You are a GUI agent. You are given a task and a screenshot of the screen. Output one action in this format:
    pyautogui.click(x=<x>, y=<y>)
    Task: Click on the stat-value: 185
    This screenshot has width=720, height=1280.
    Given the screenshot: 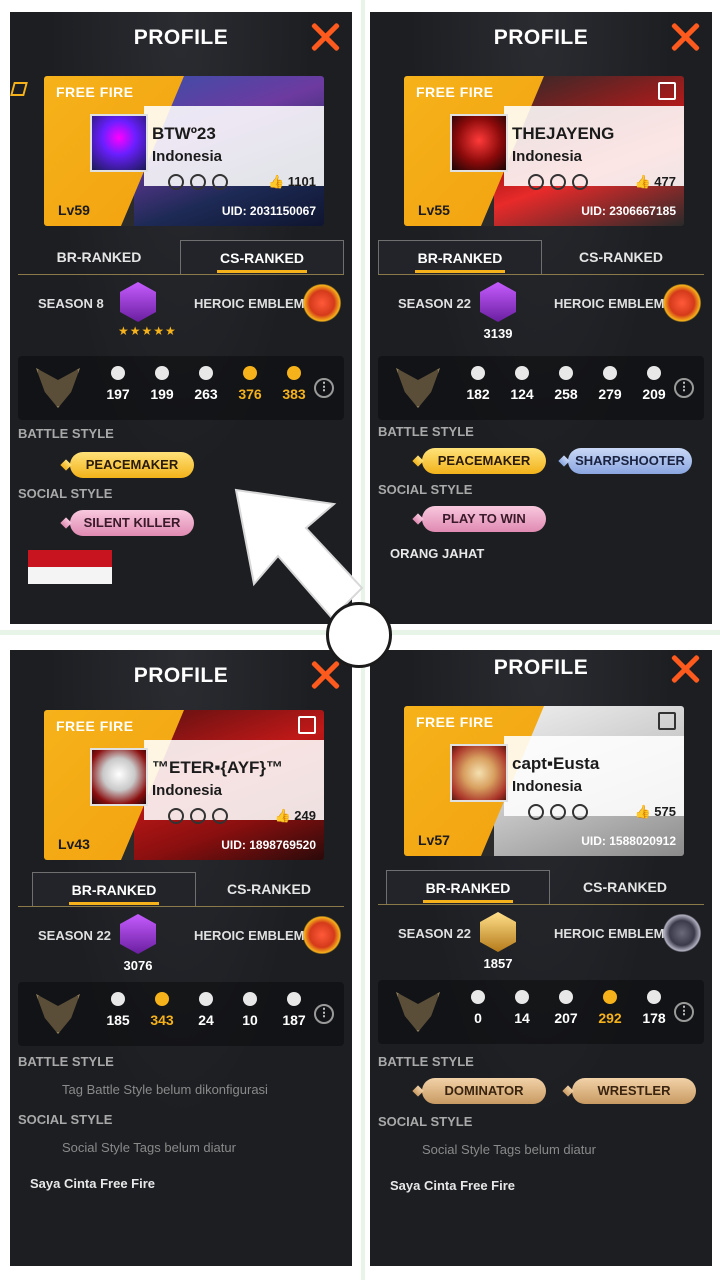 What is the action you would take?
    pyautogui.click(x=118, y=1020)
    